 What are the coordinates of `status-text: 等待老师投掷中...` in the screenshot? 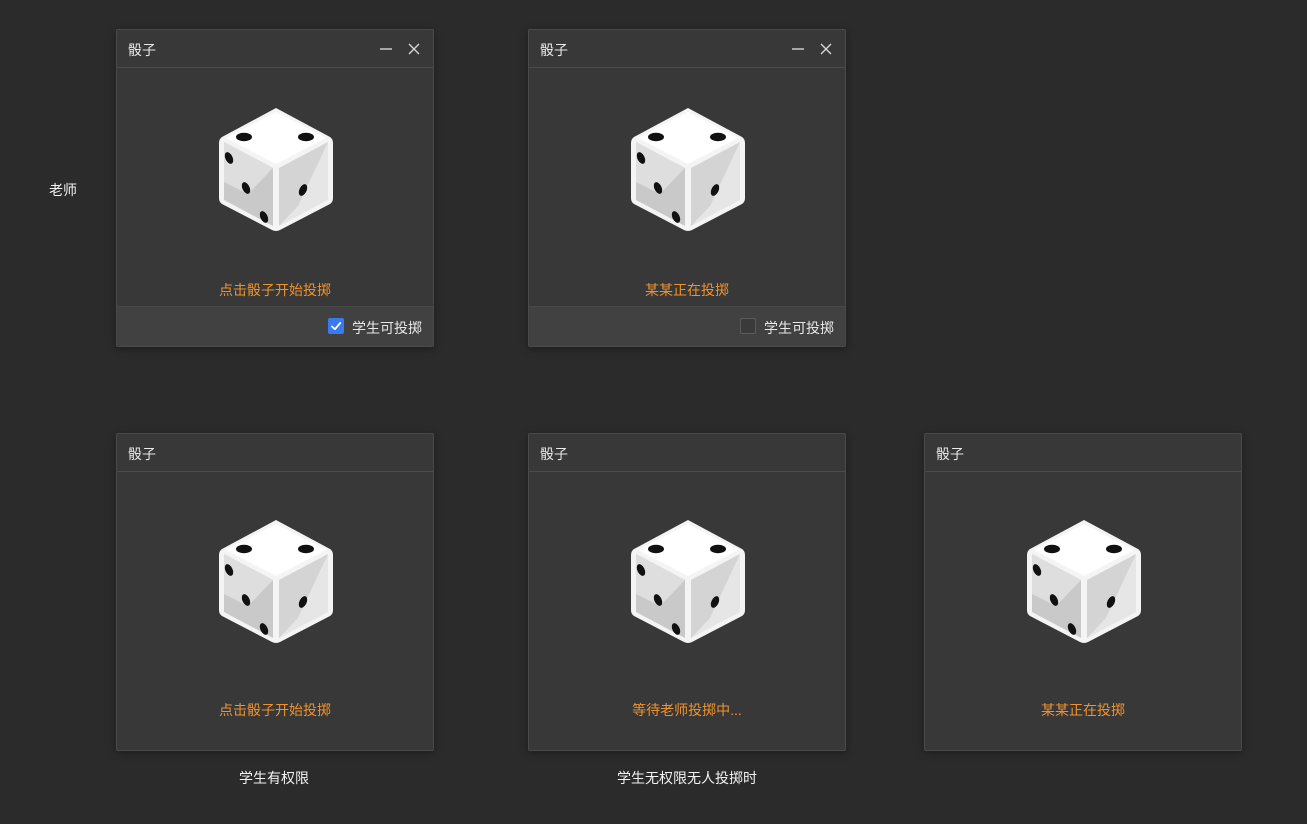 It's located at (687, 710).